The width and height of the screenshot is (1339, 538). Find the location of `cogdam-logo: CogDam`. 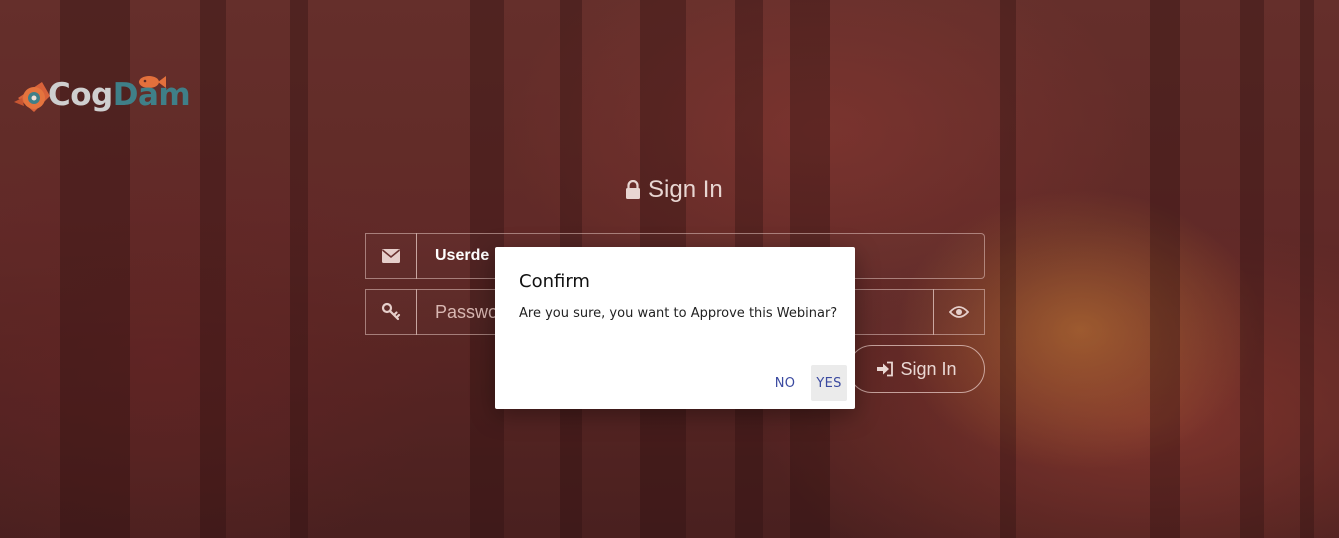

cogdam-logo: CogDam is located at coordinates (107, 97).